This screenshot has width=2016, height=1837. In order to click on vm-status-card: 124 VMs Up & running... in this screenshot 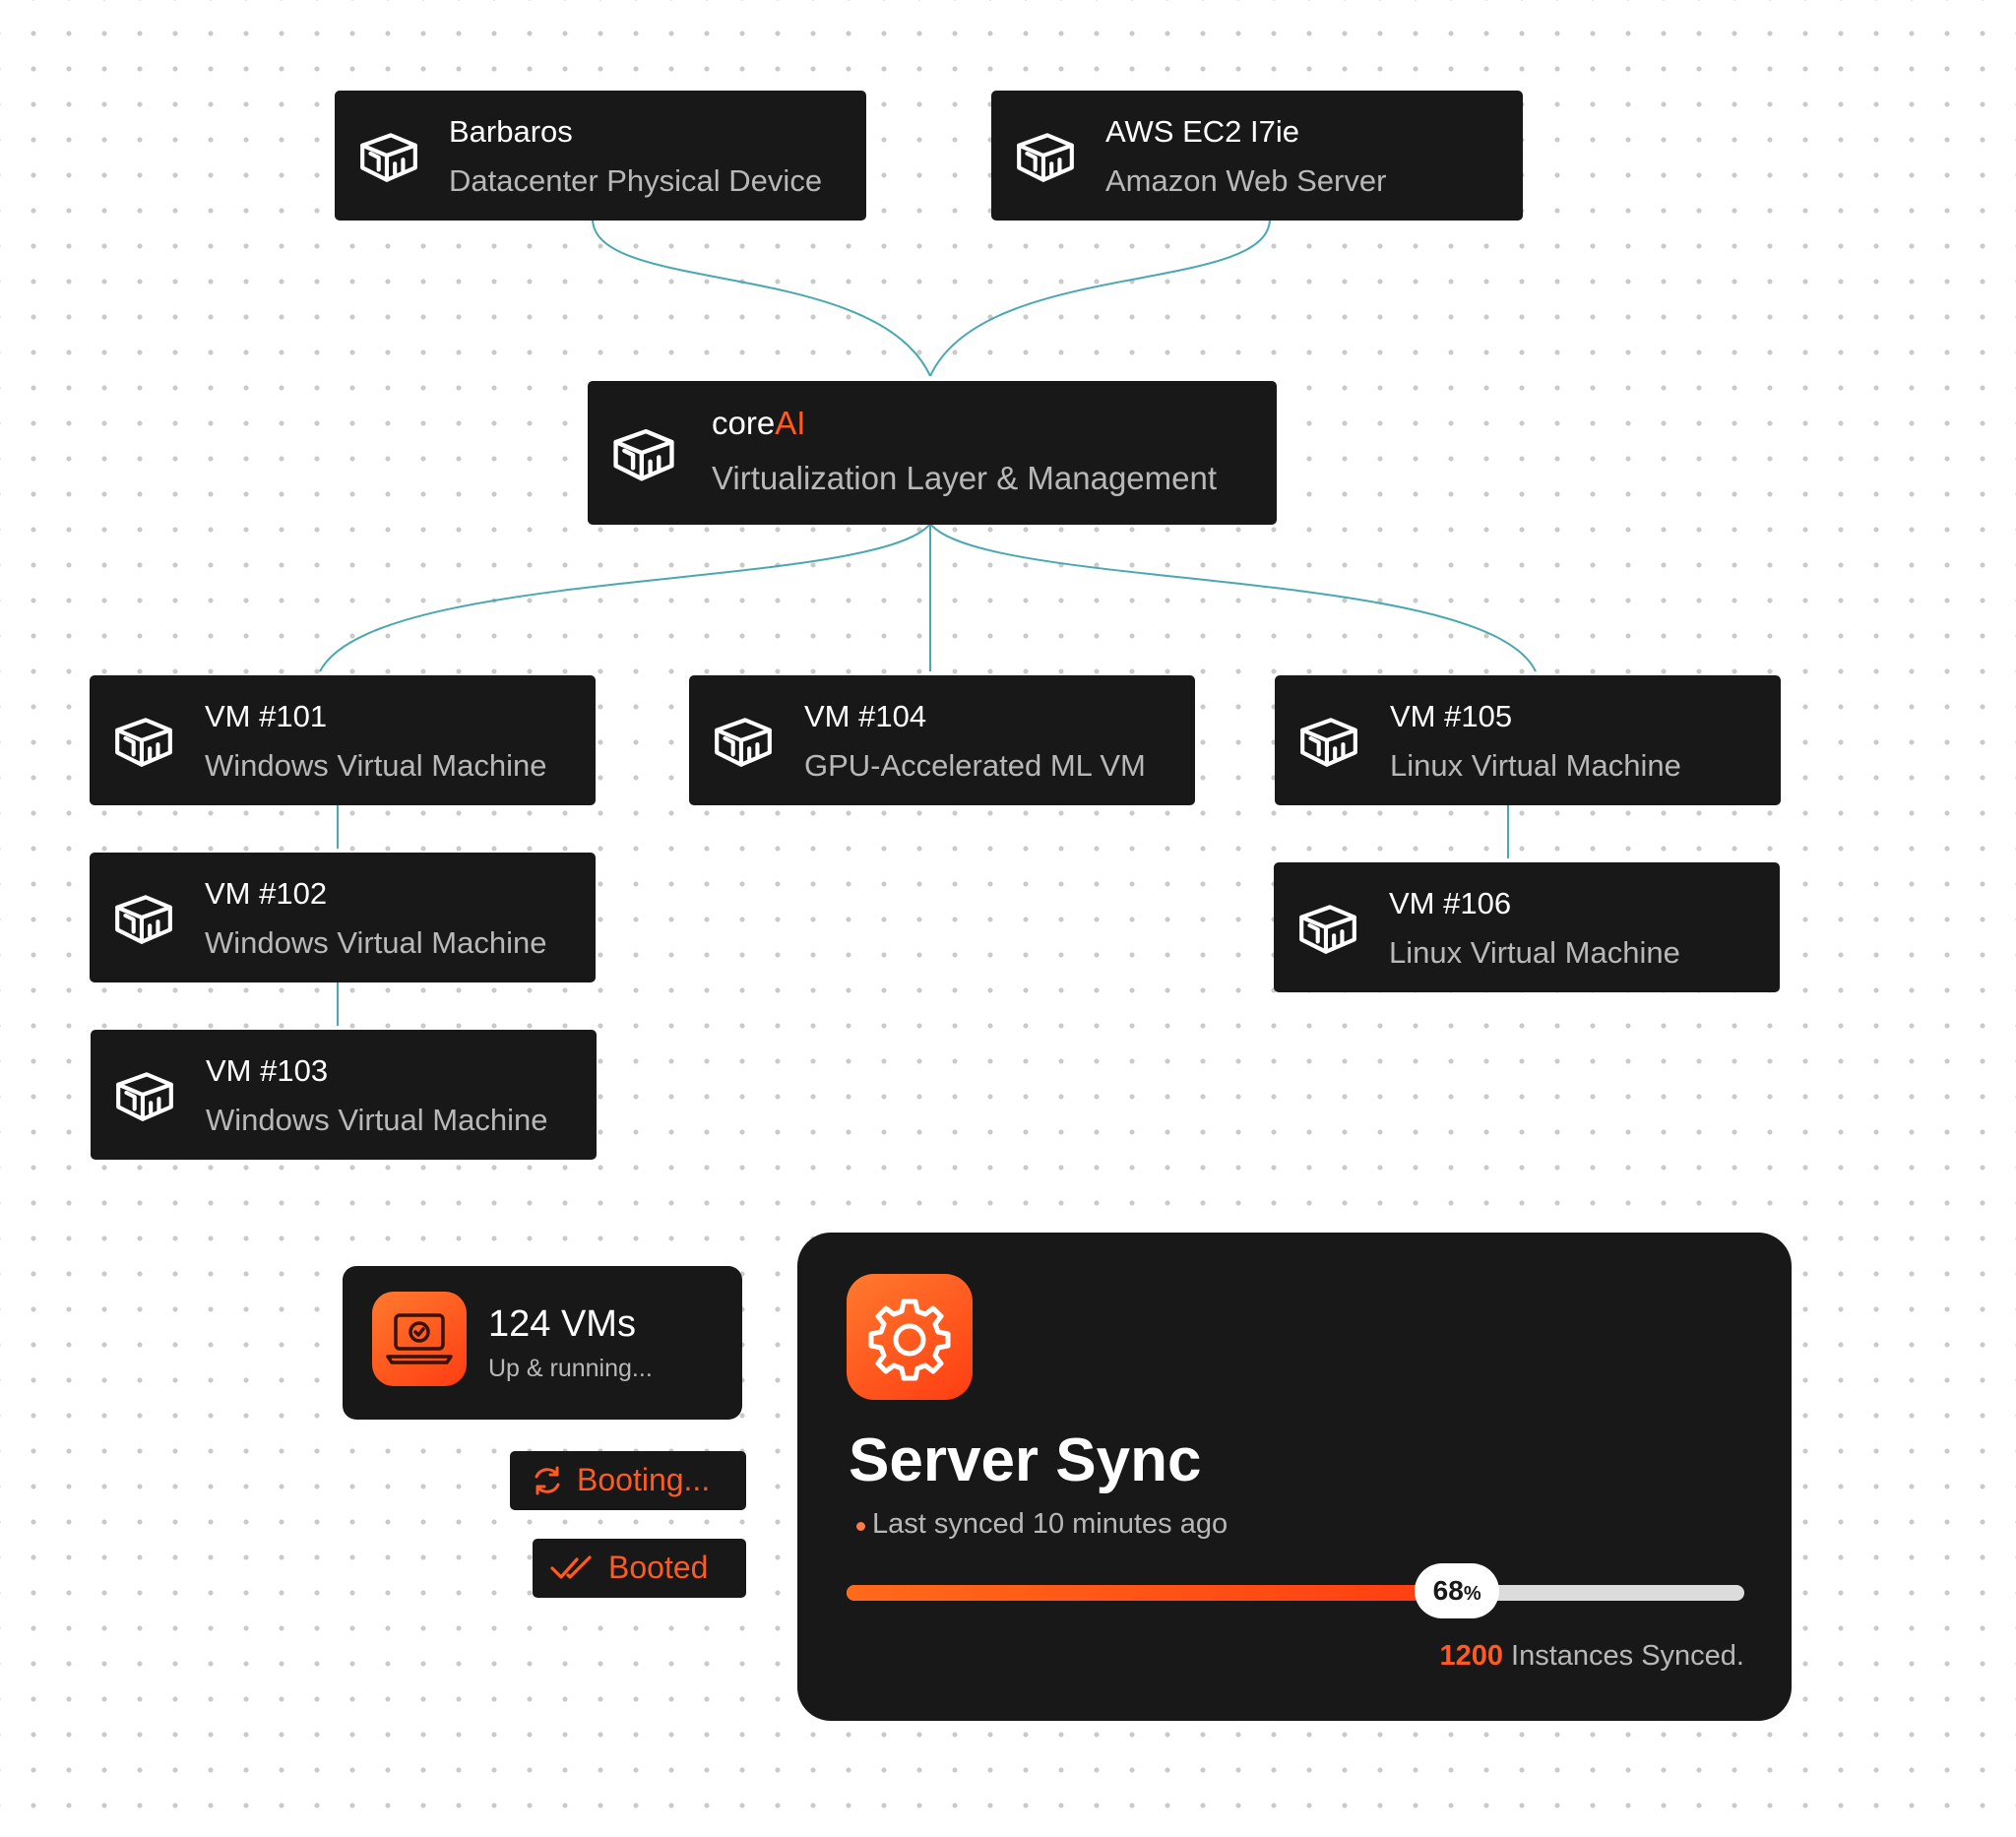, I will do `click(542, 1343)`.